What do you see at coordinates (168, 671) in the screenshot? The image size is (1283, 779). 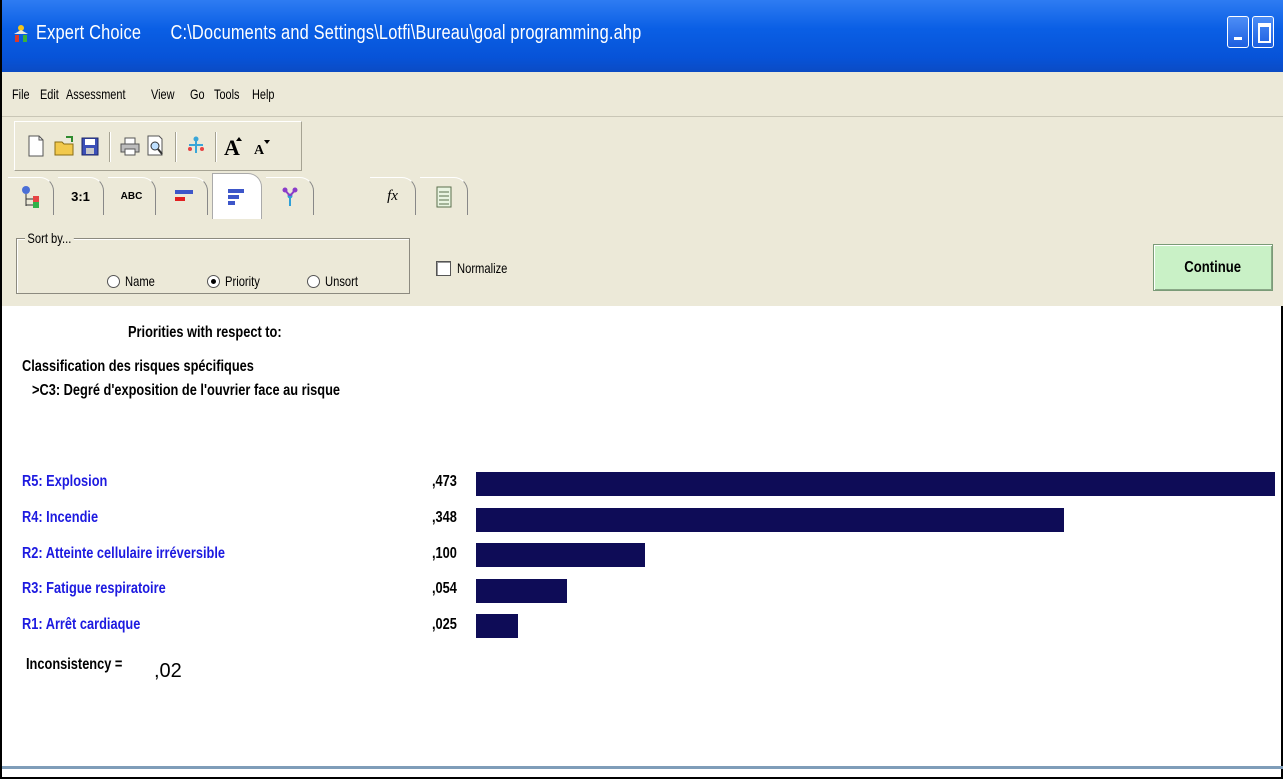 I see `inconsistency-value: ,02` at bounding box center [168, 671].